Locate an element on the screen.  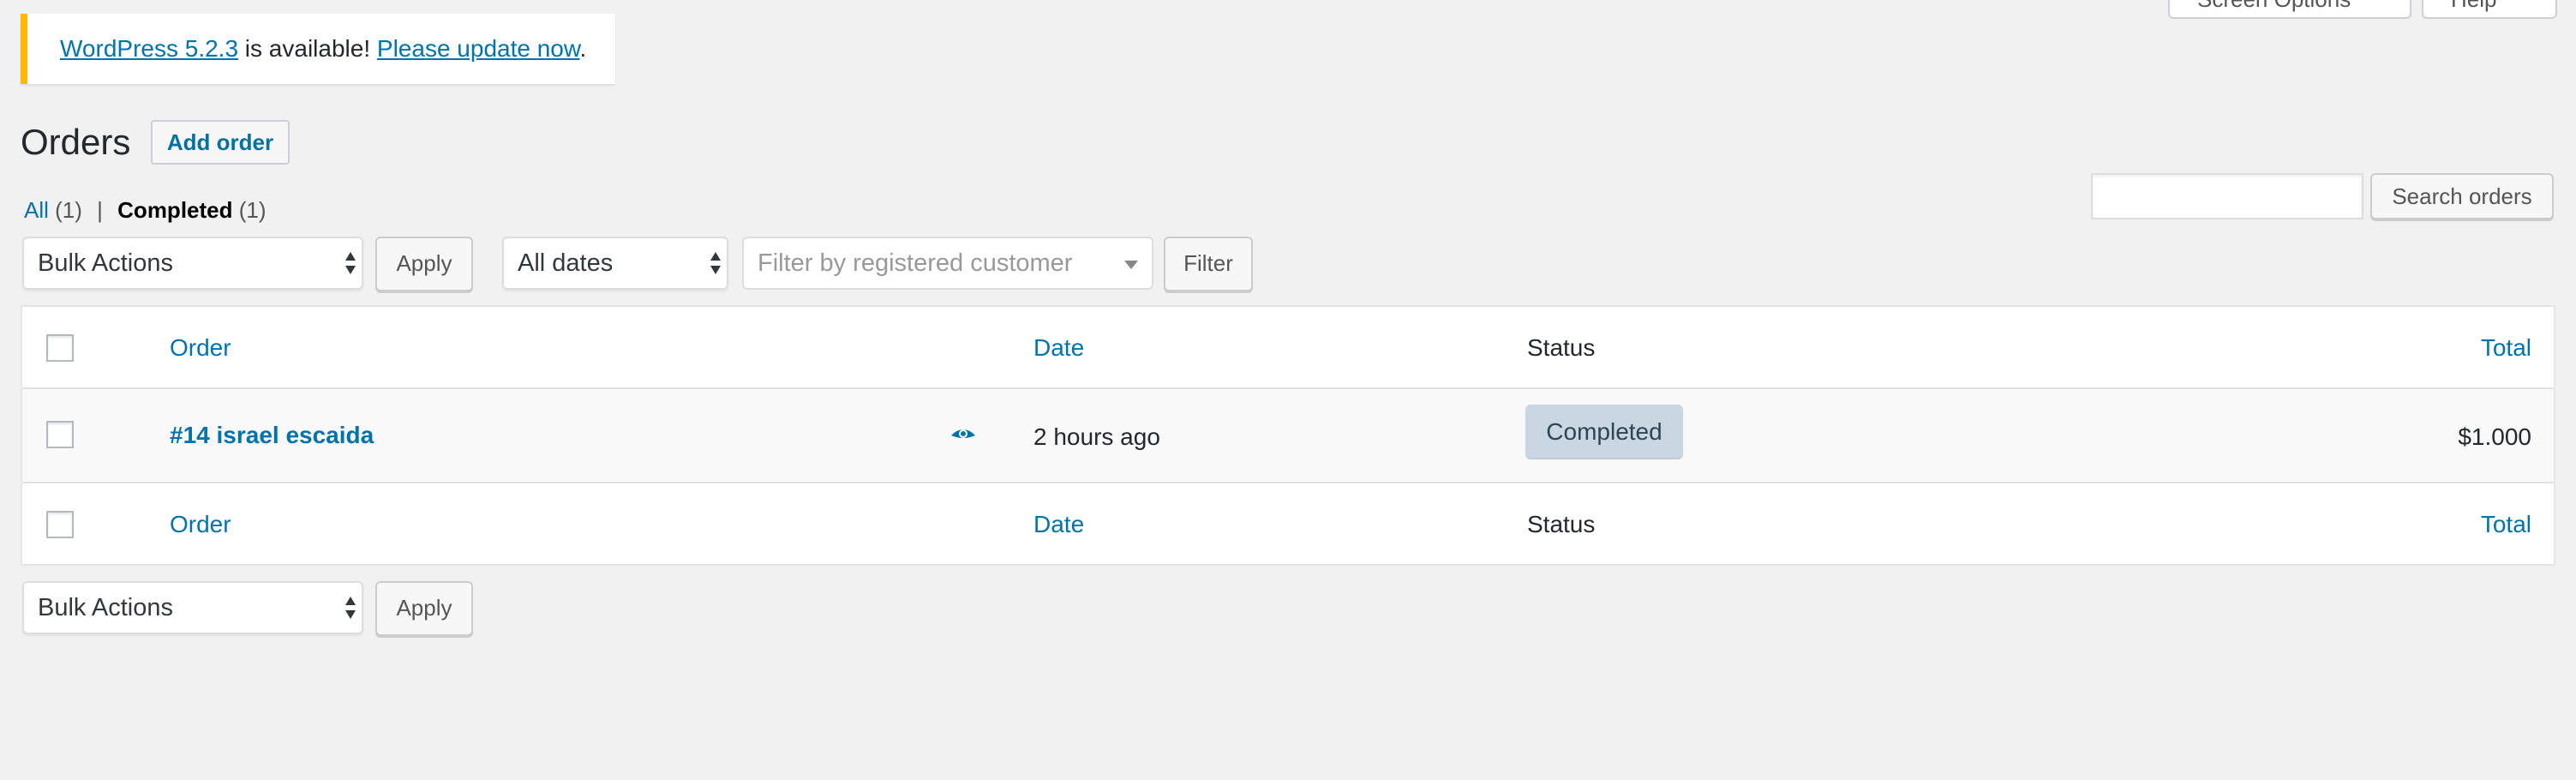
view-all-count: (1) is located at coordinates (68, 210).